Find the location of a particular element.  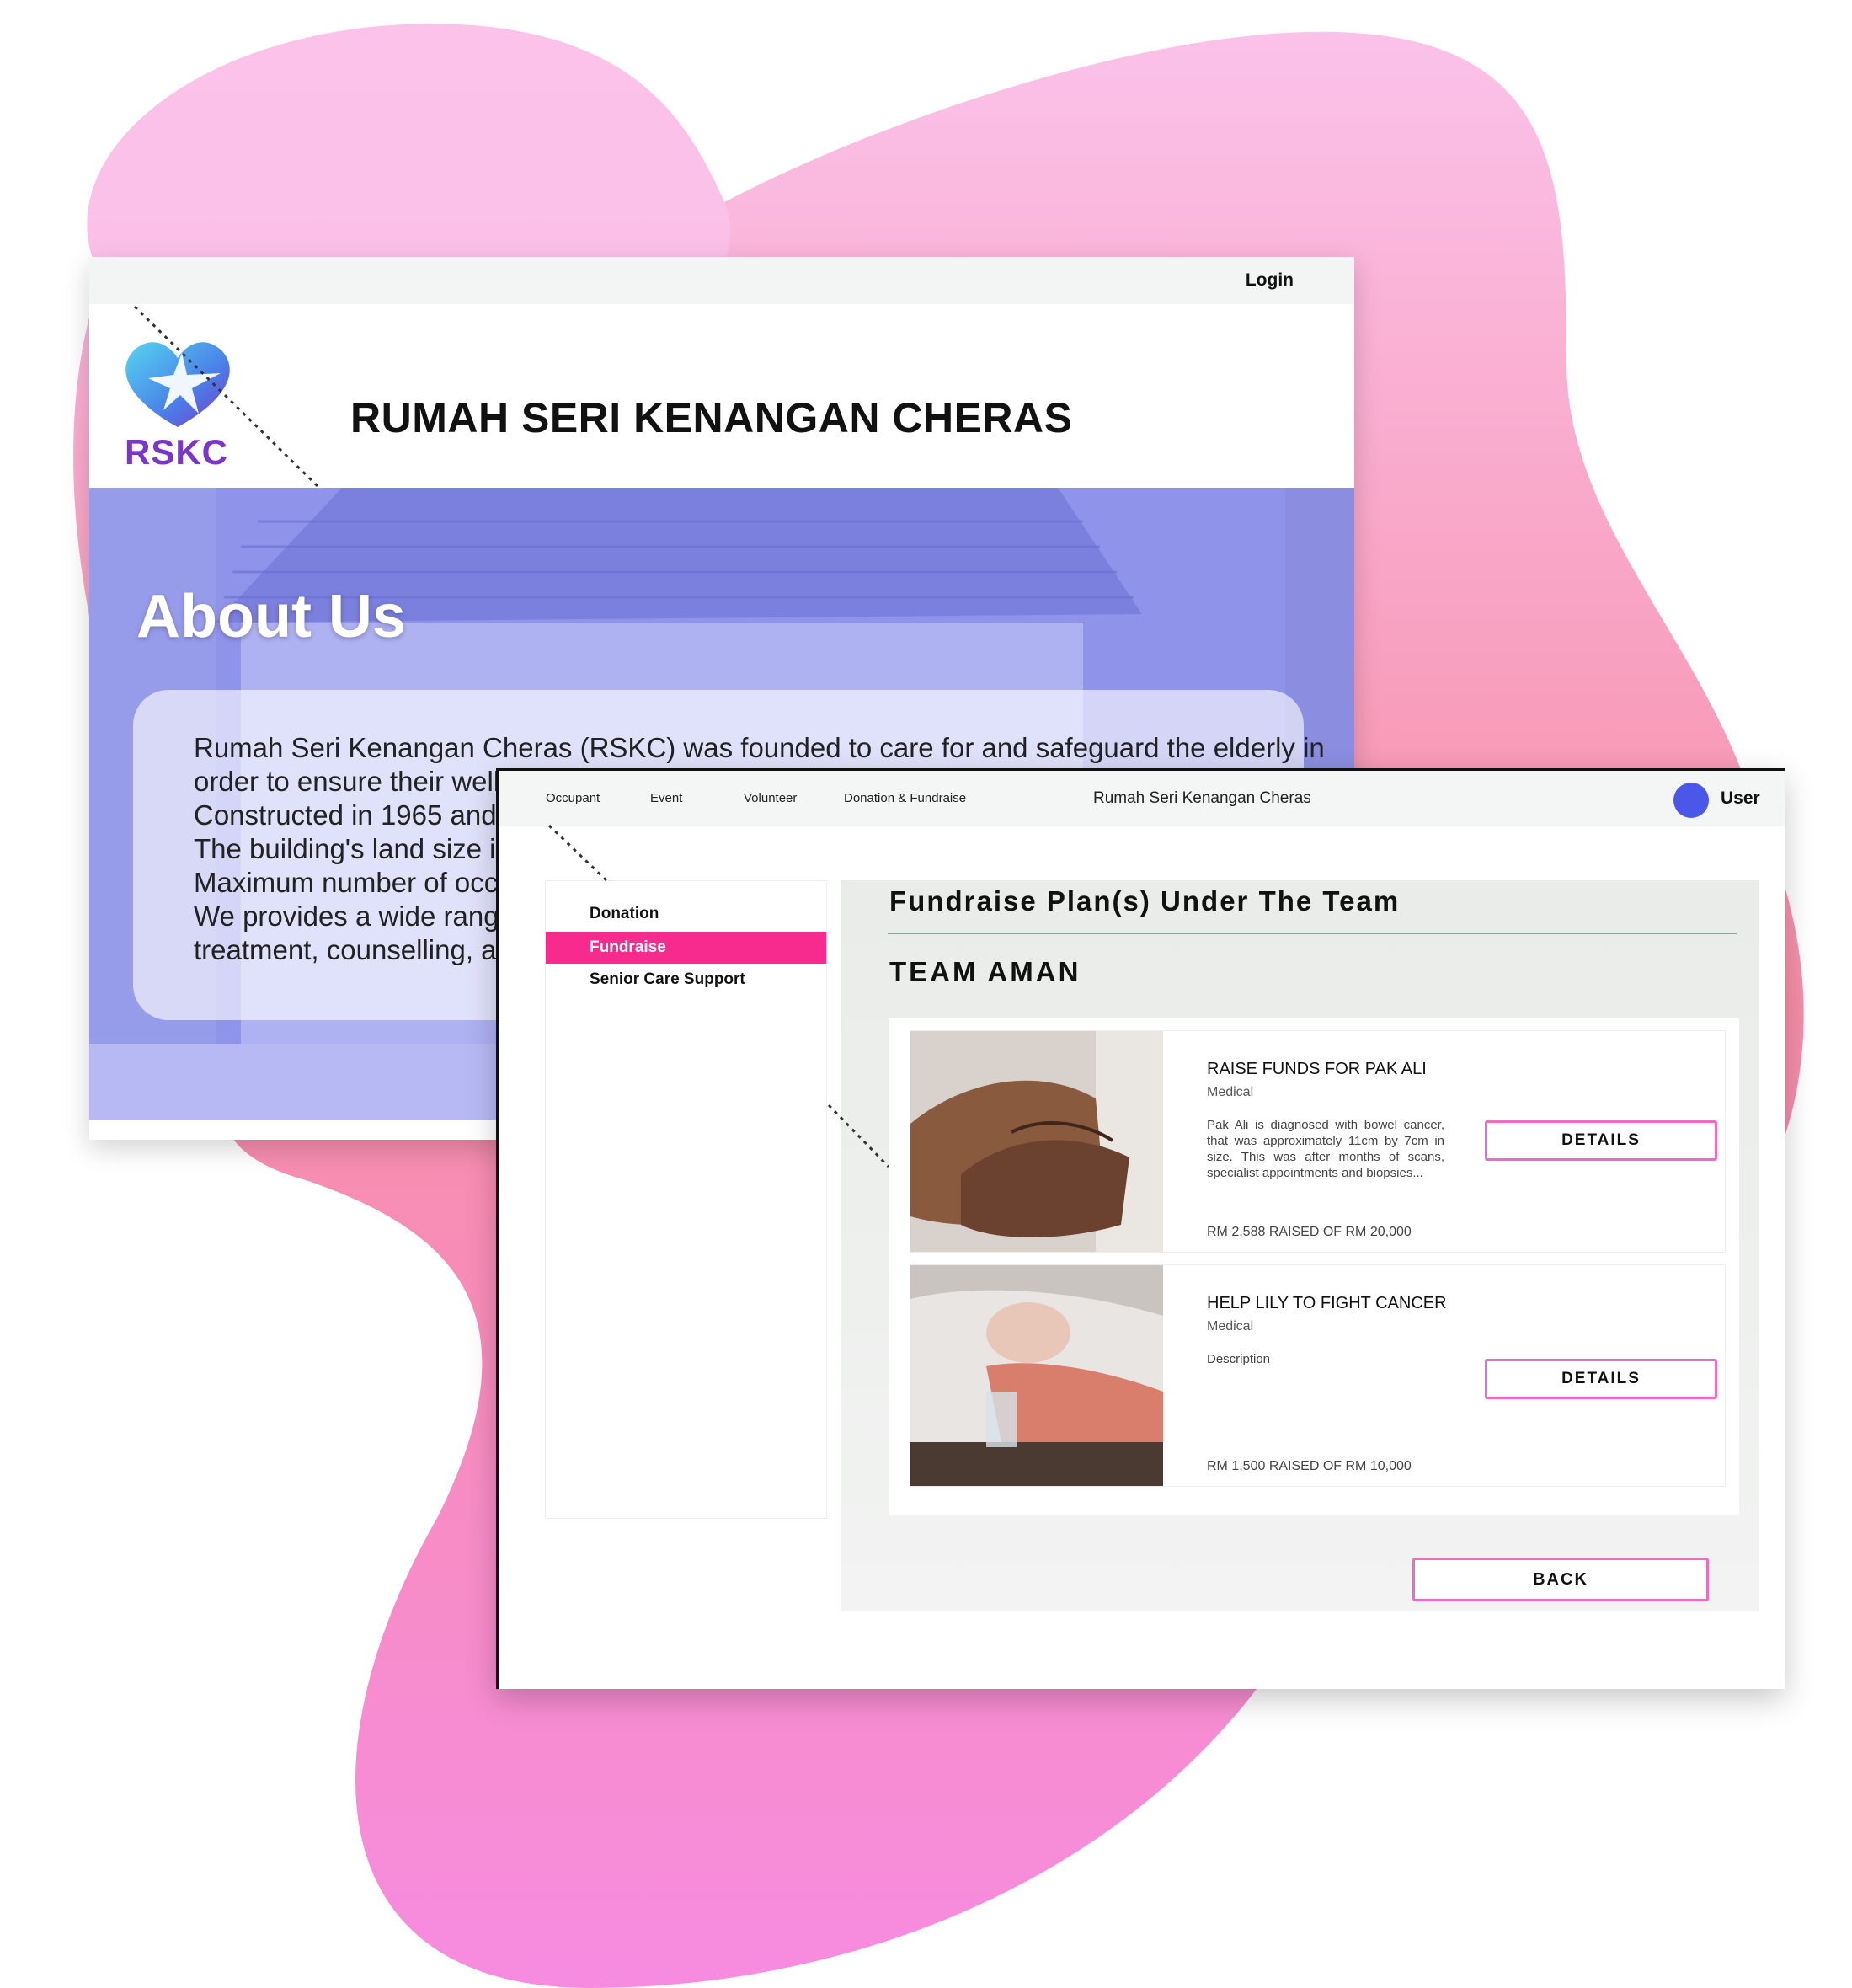

sidebar: Donation Fundraise Senior Care Support is located at coordinates (686, 1199).